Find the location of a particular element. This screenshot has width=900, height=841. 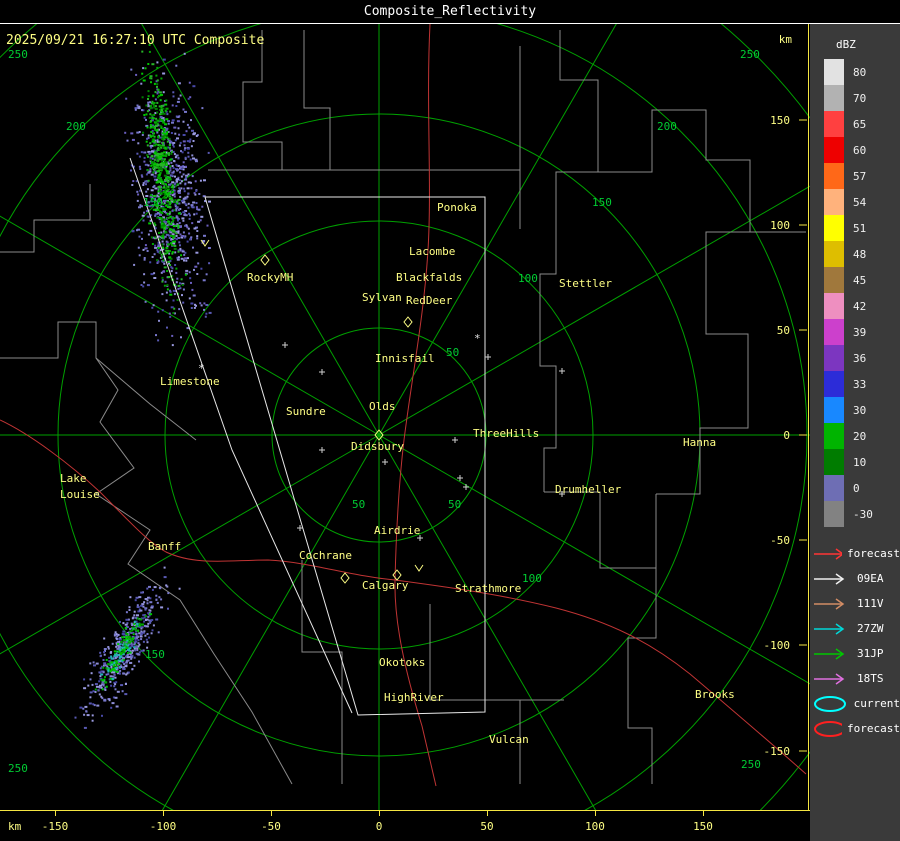

scale-value: 70 is located at coordinates (860, 98).